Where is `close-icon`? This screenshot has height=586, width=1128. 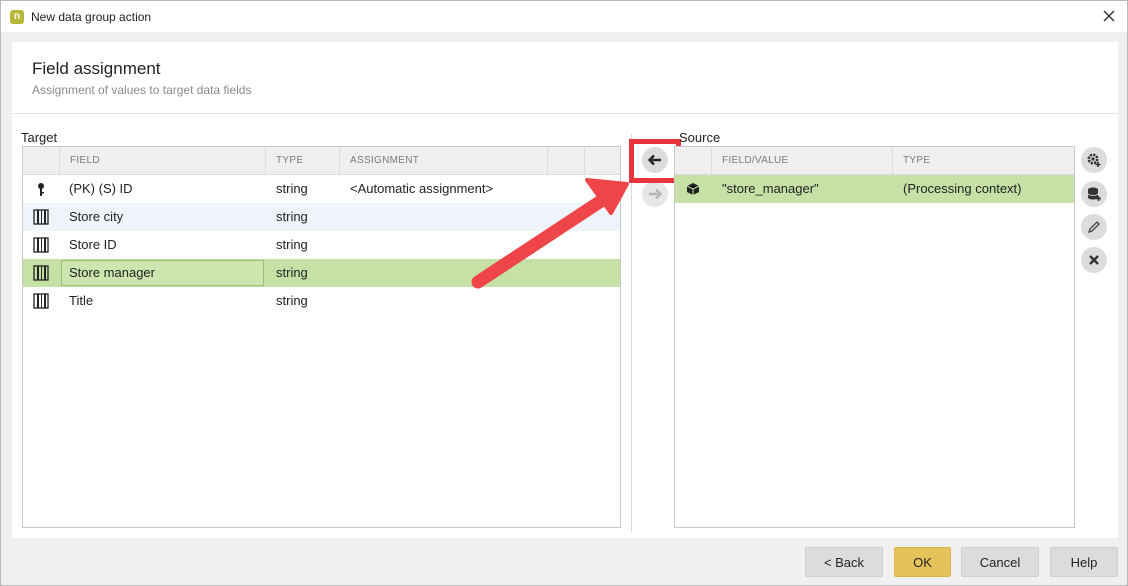
close-icon is located at coordinates (1109, 16).